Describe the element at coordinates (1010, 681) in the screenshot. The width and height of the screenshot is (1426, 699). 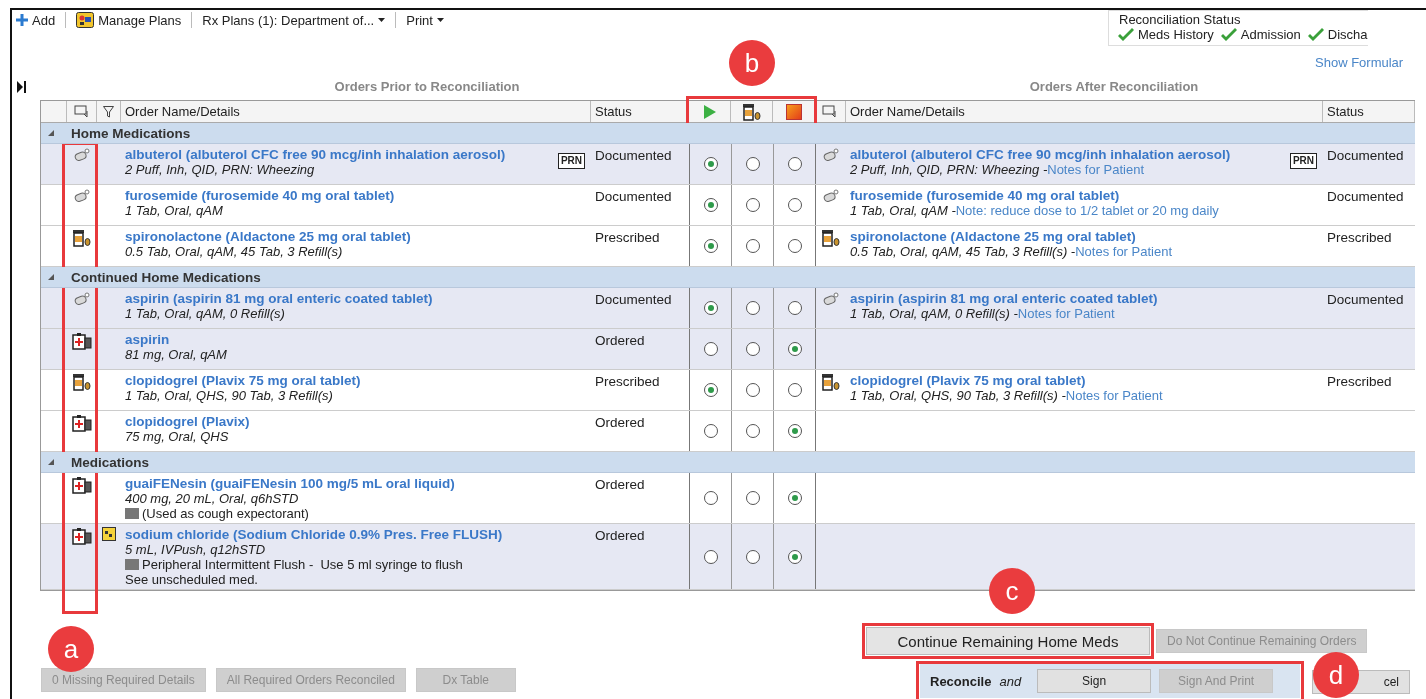
I see `conjunction-label: and` at that location.